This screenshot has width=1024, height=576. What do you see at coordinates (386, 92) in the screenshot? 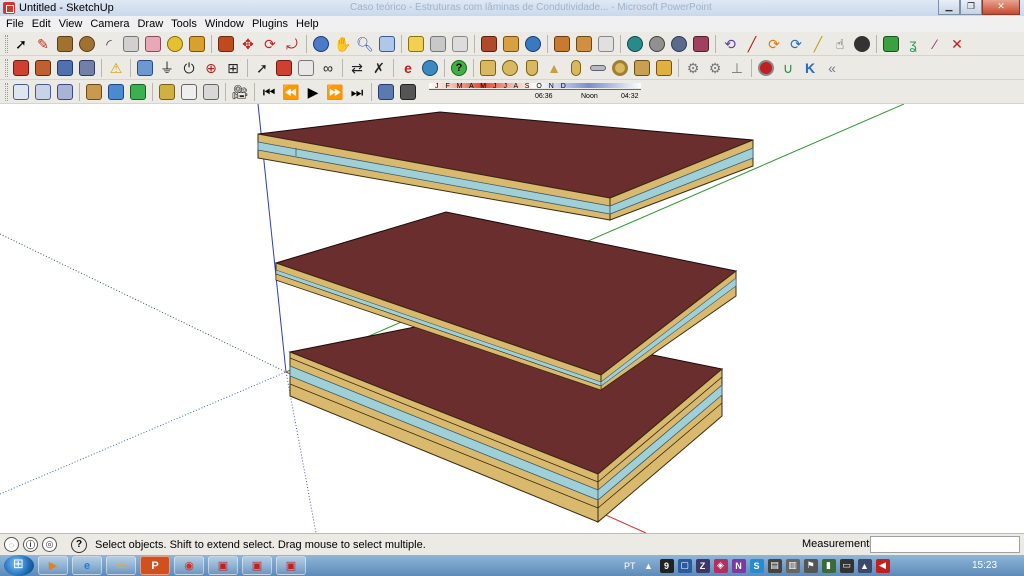
I see `shadows-toggle-icon` at bounding box center [386, 92].